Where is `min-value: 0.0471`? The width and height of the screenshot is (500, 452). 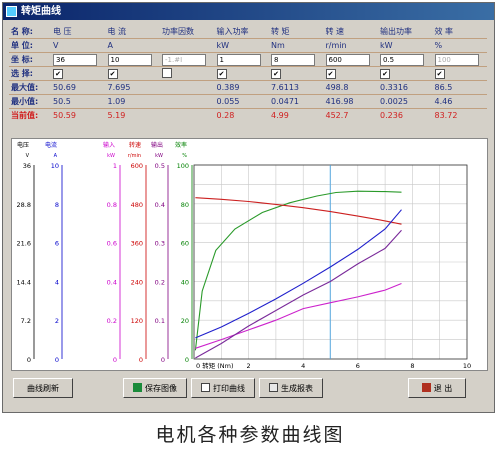
min-value: 0.0471 is located at coordinates (296, 101).